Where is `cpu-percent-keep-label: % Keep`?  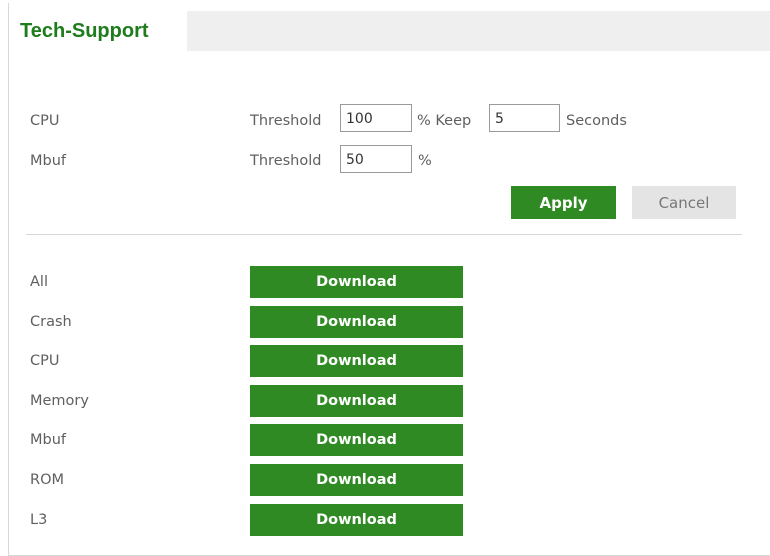
cpu-percent-keep-label: % Keep is located at coordinates (444, 121).